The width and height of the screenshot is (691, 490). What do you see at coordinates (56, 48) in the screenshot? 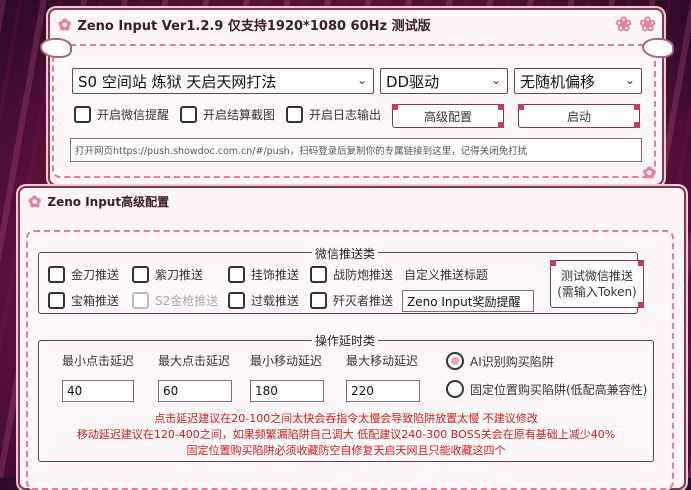
I see `wing-decoration-left` at bounding box center [56, 48].